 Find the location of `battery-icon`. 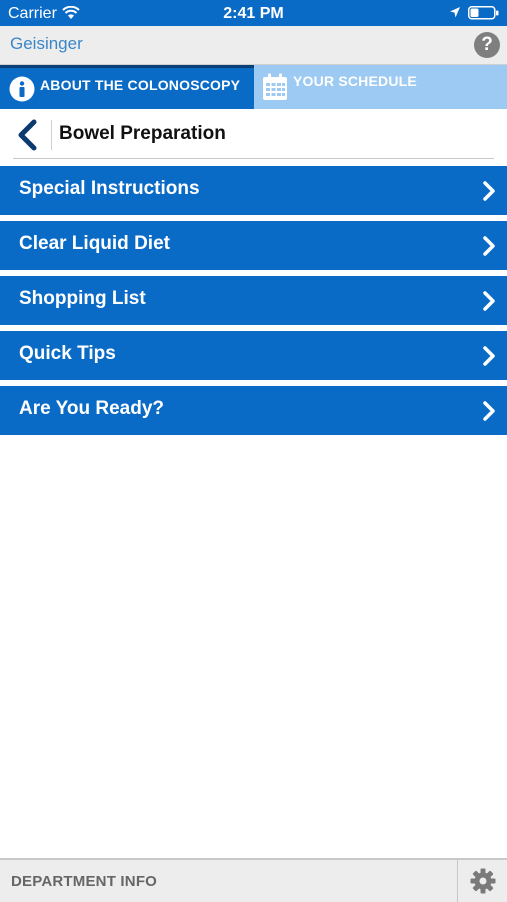

battery-icon is located at coordinates (483, 13).